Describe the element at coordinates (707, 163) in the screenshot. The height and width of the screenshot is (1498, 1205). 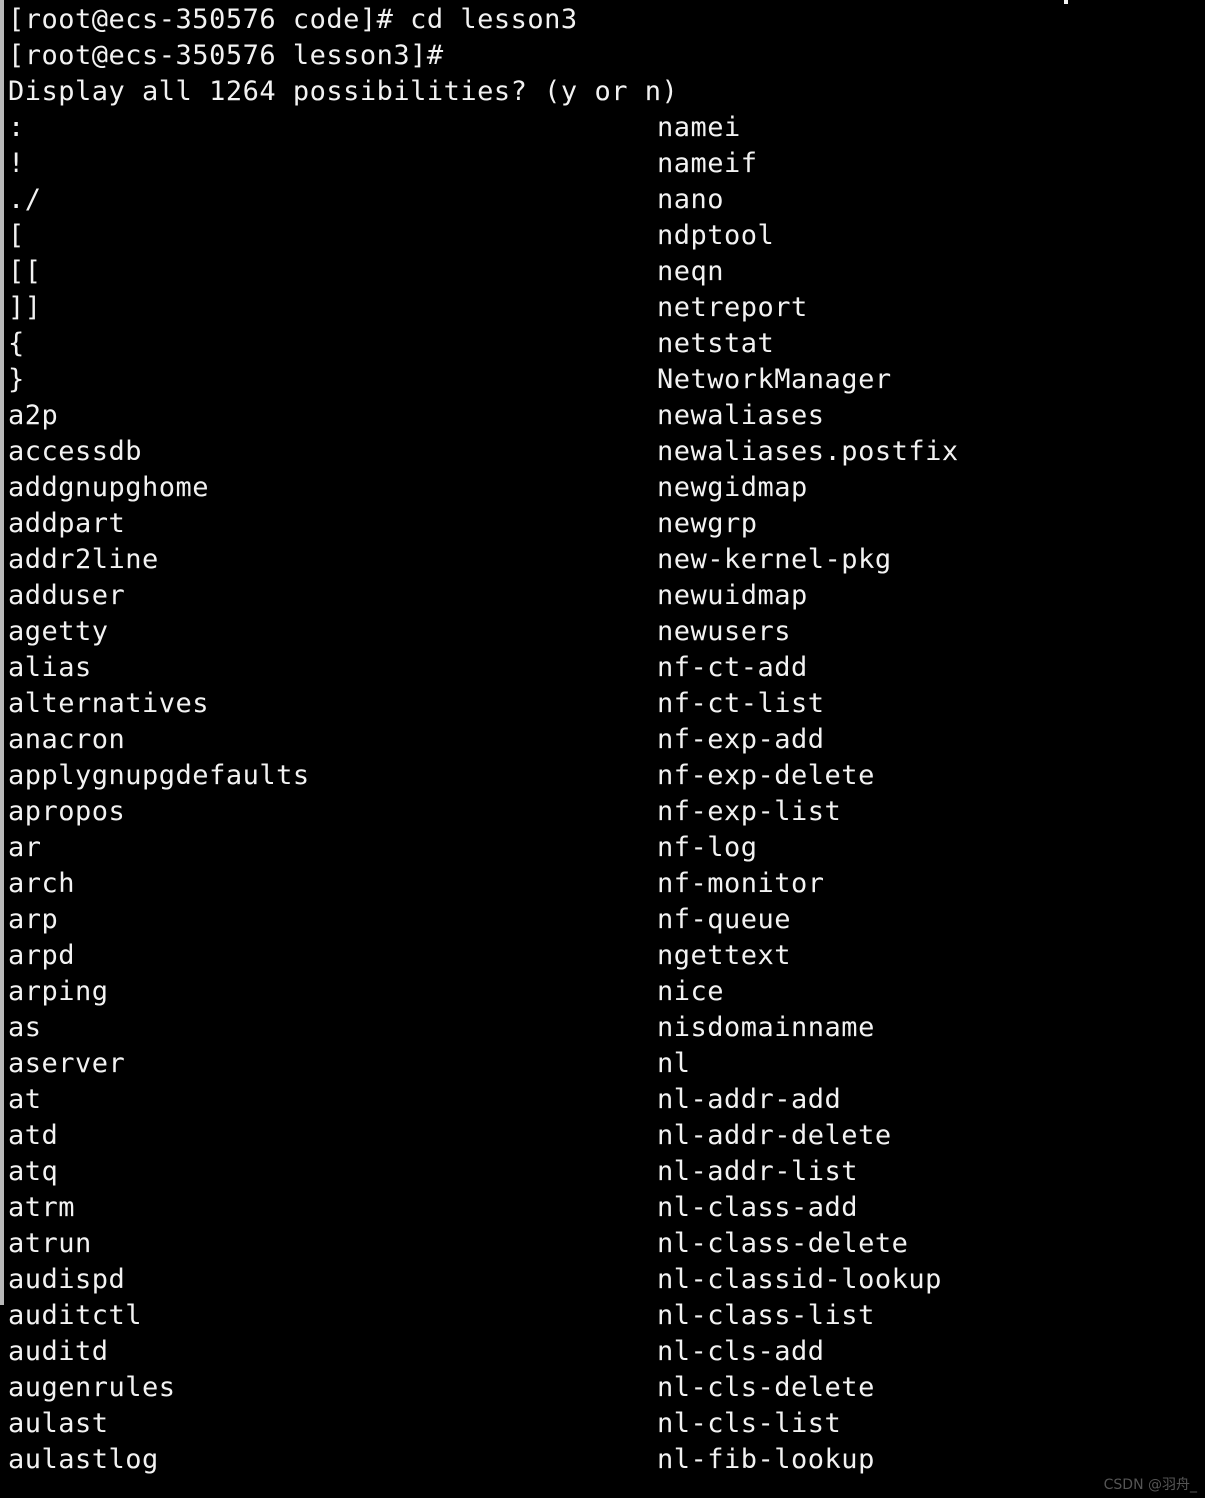
I see `completion-item: nameif` at that location.